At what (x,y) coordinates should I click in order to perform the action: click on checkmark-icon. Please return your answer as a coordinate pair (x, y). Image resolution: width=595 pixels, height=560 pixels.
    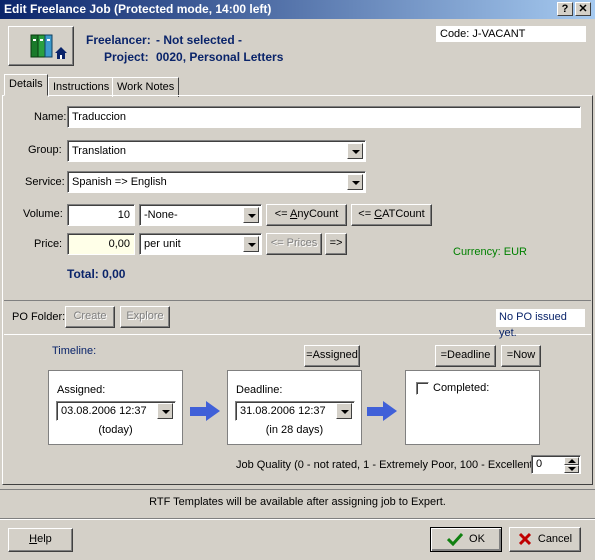
    Looking at the image, I should click on (455, 540).